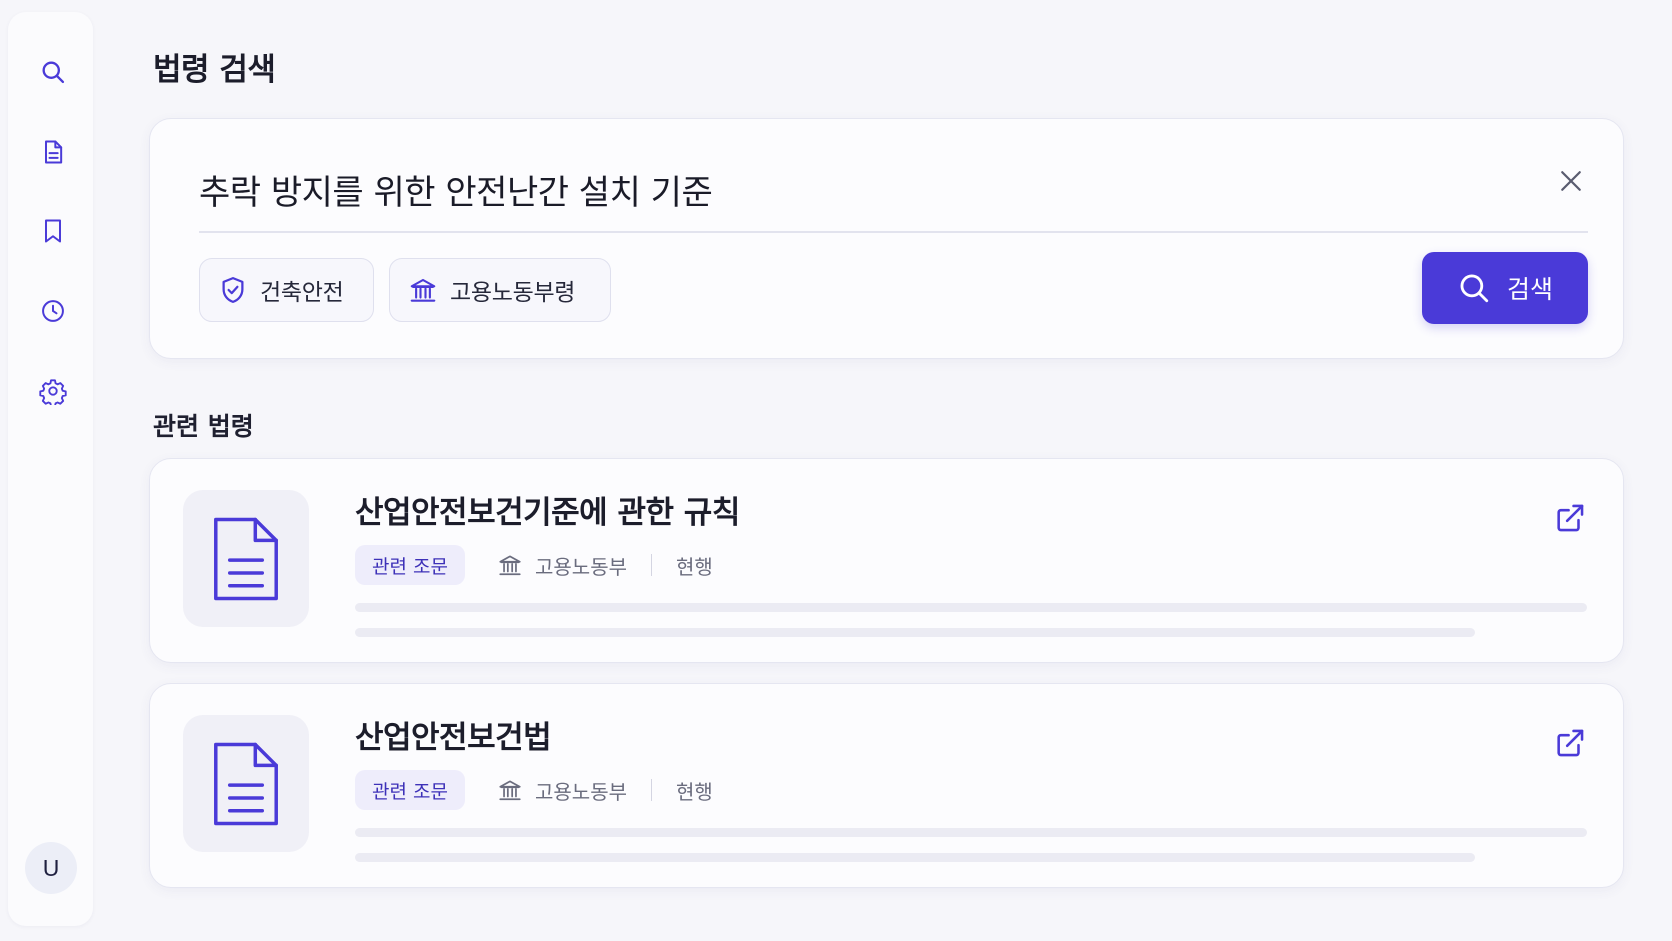 The width and height of the screenshot is (1672, 941). What do you see at coordinates (547, 509) in the screenshot?
I see `result-title: 산업안전보건기준에 관한 규칙` at bounding box center [547, 509].